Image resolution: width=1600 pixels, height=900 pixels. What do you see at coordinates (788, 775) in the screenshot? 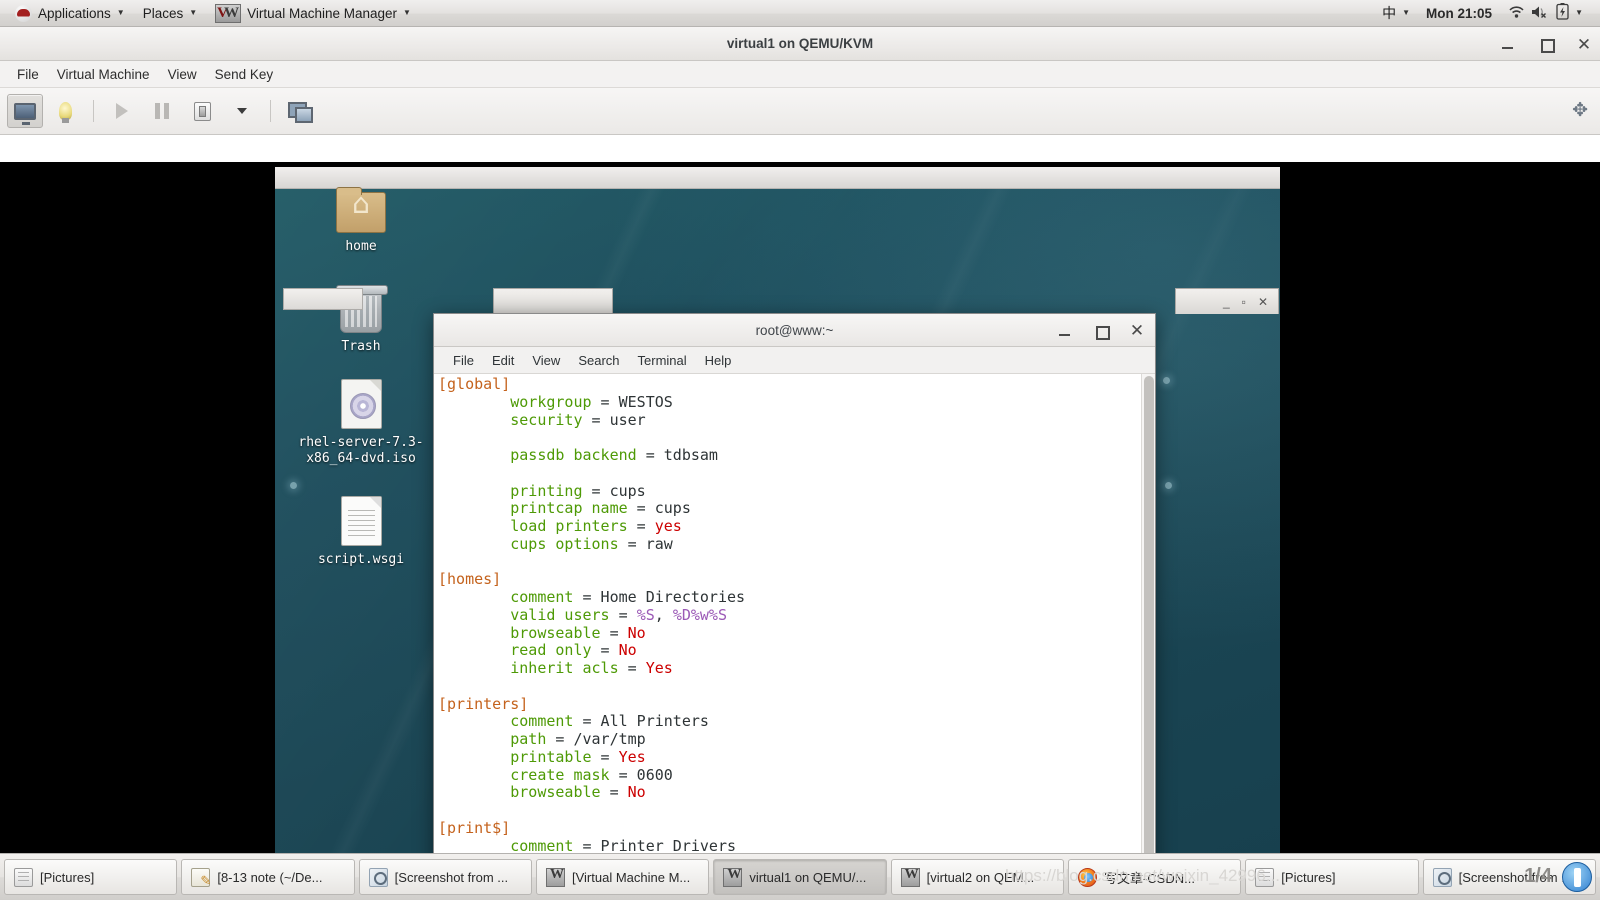
I see `vim-line: create mask = 0600` at bounding box center [788, 775].